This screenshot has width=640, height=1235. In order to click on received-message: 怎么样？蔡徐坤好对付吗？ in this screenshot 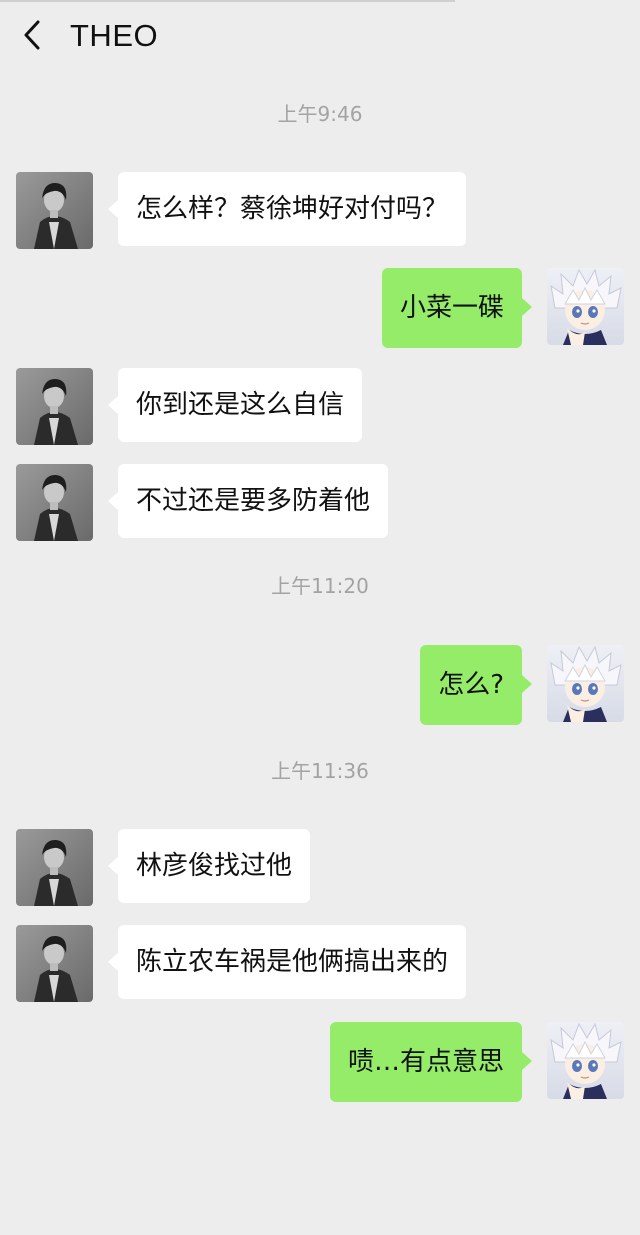, I will do `click(287, 209)`.